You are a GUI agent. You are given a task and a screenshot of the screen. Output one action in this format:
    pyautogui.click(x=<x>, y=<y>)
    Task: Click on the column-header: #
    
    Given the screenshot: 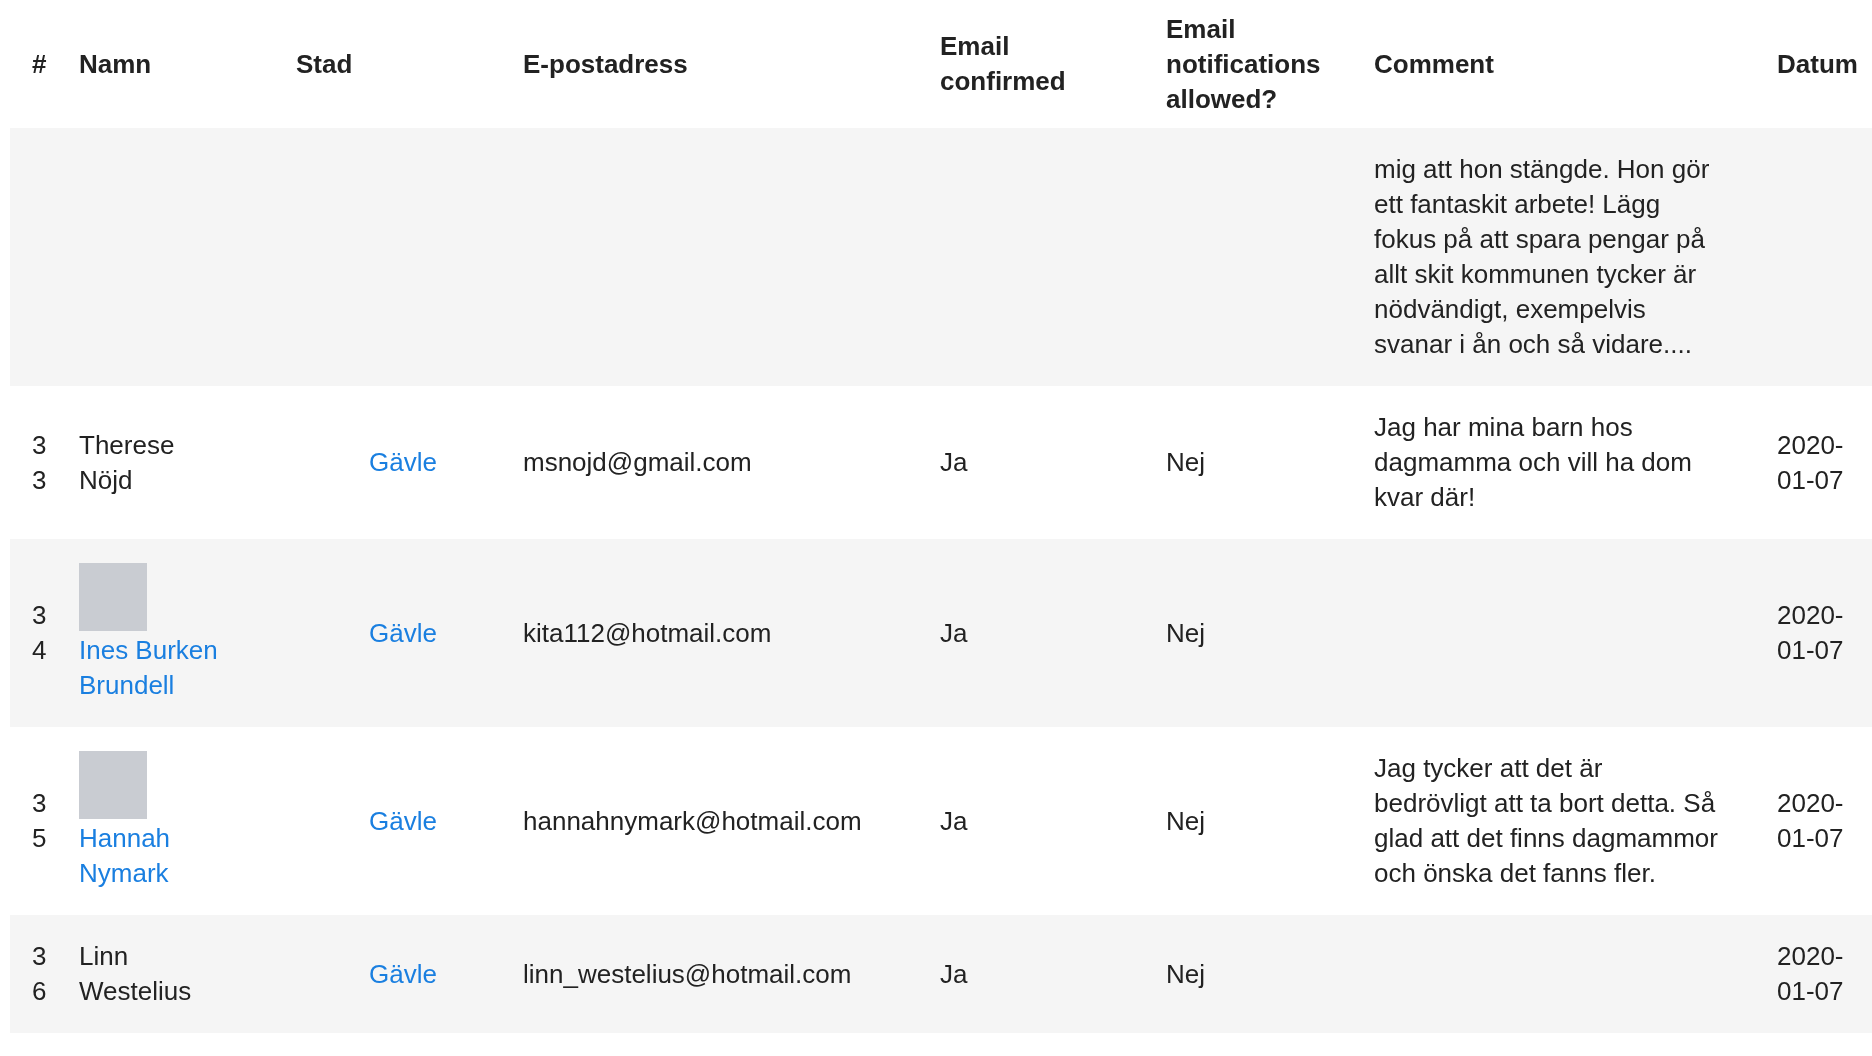 What is the action you would take?
    pyautogui.click(x=39, y=63)
    